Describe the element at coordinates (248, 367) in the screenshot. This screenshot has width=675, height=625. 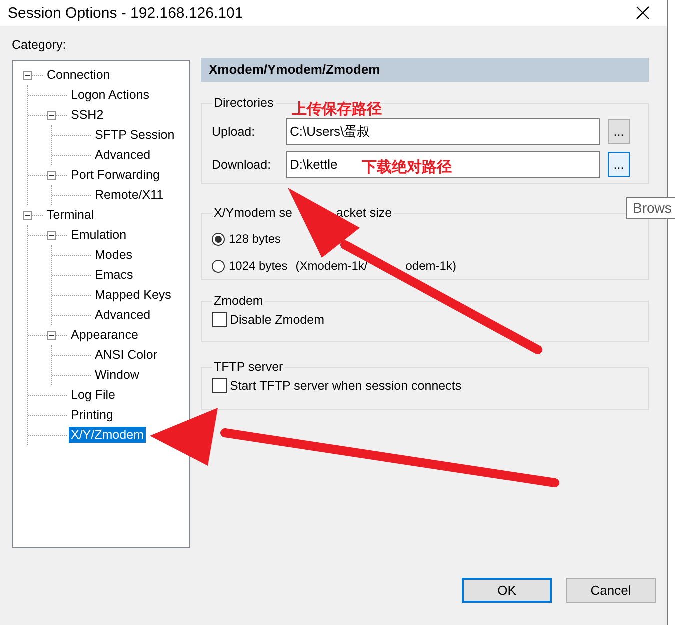
I see `group-title: TFTP server` at that location.